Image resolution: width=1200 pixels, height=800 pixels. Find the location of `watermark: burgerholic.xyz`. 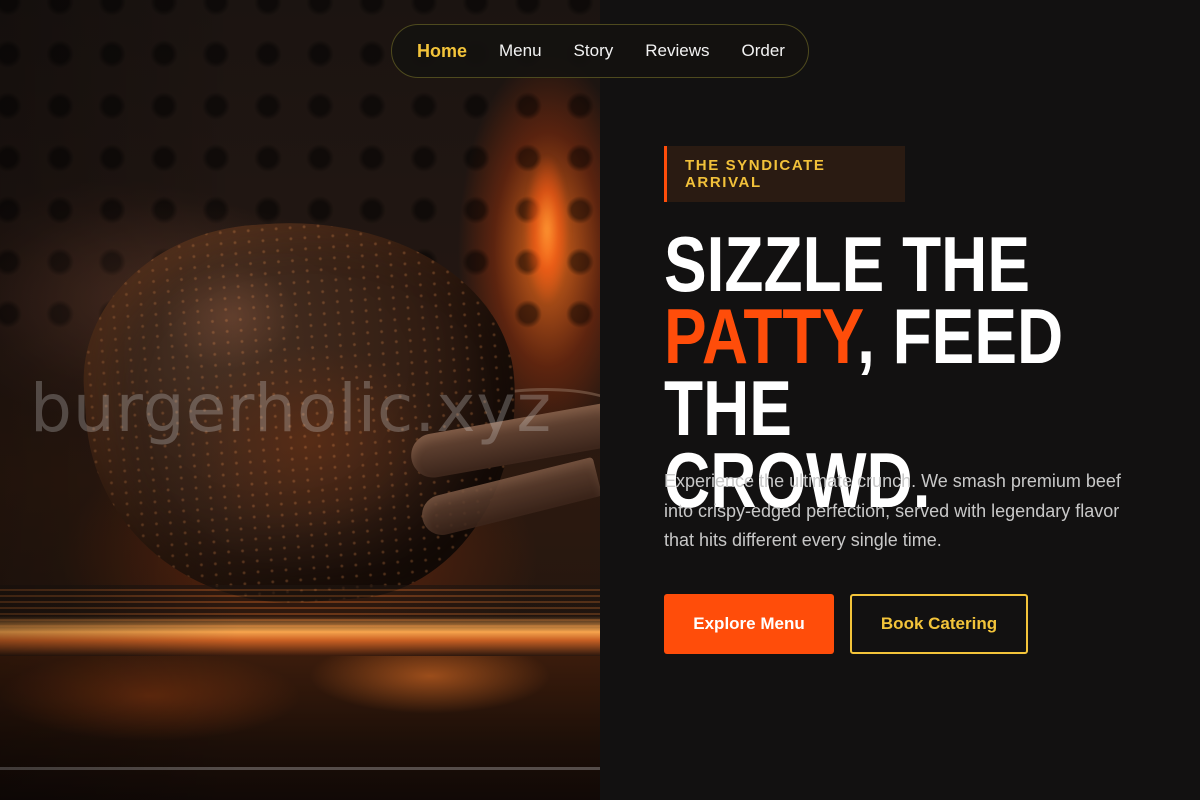

watermark: burgerholic.xyz is located at coordinates (291, 408).